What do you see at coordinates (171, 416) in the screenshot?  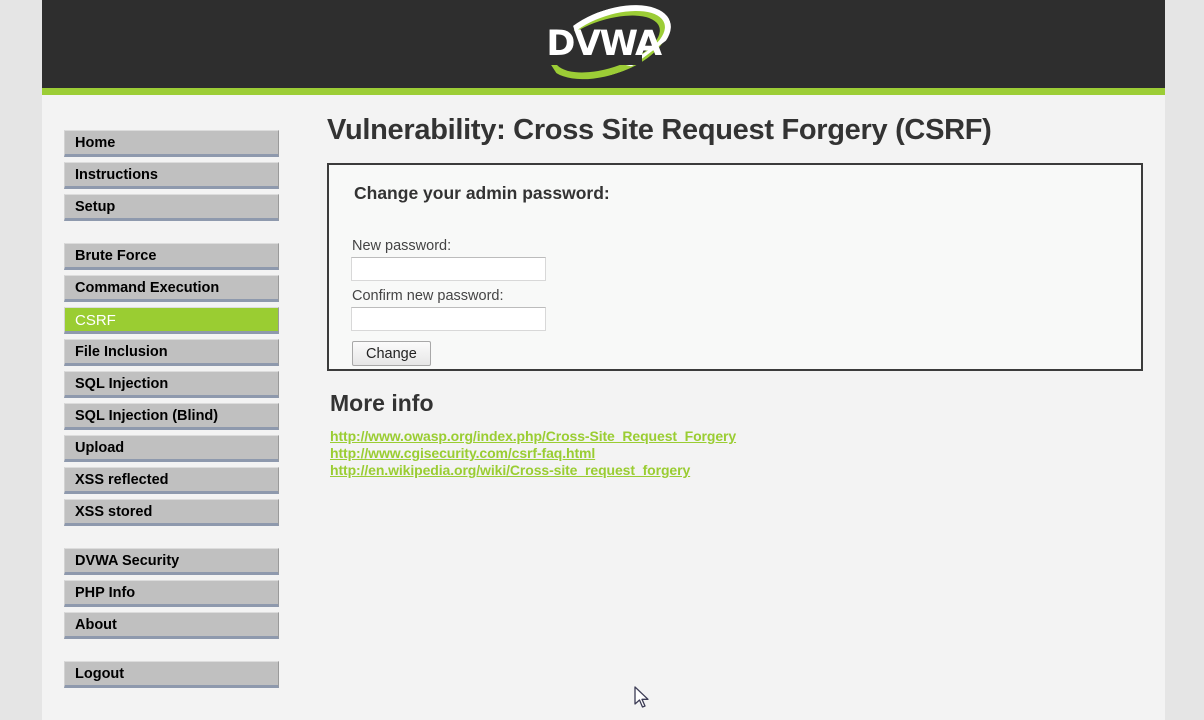 I see `sidebar-item-sql-injection-blind: SQL Injection (Blind)` at bounding box center [171, 416].